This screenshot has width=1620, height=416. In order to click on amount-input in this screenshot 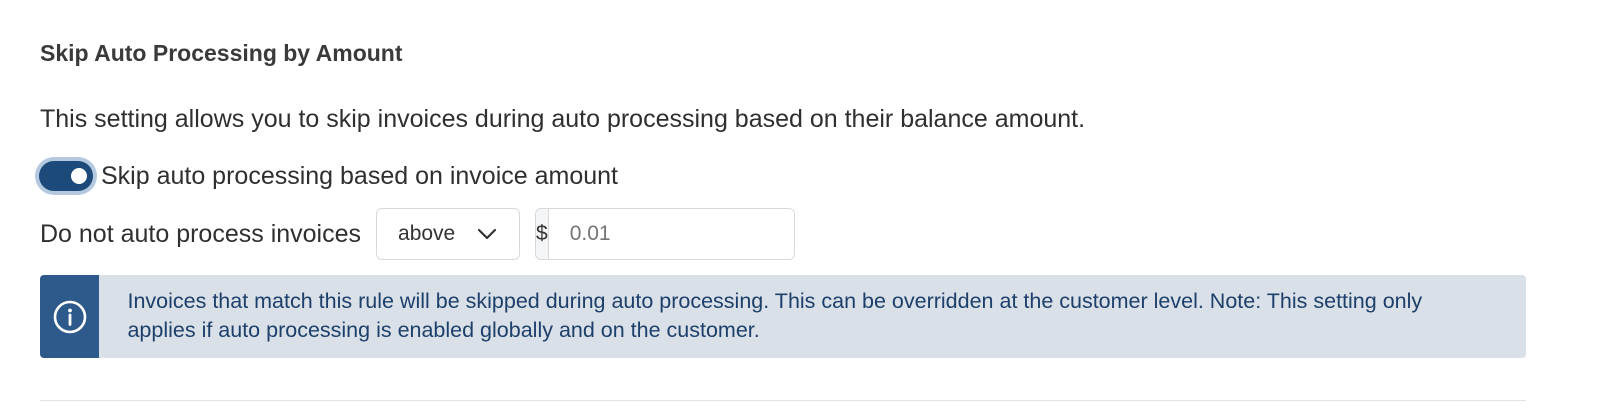, I will do `click(671, 234)`.